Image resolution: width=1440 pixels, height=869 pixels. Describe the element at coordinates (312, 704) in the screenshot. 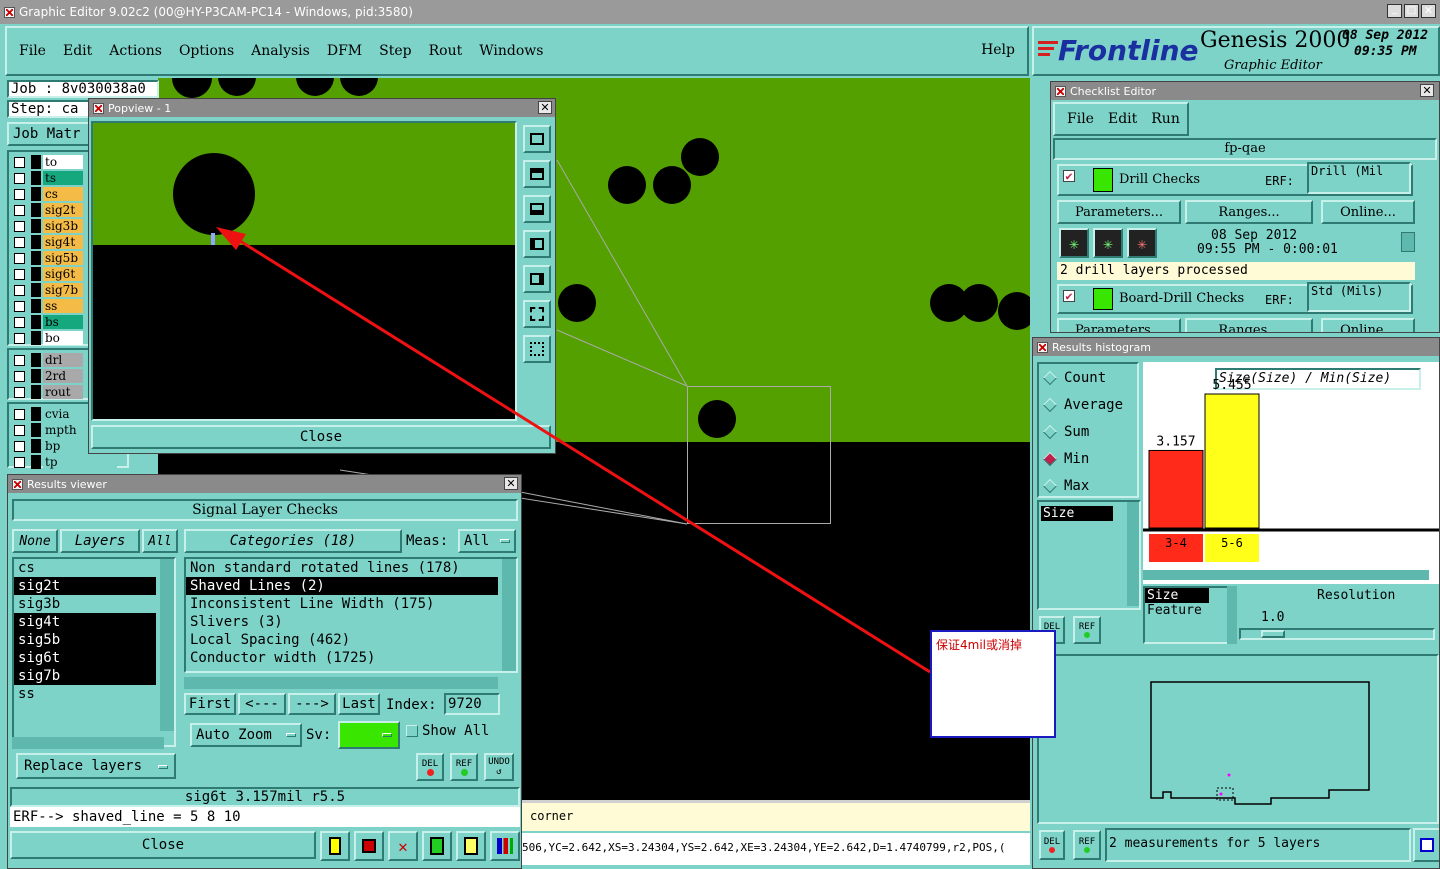

I see `next-button: --->` at that location.